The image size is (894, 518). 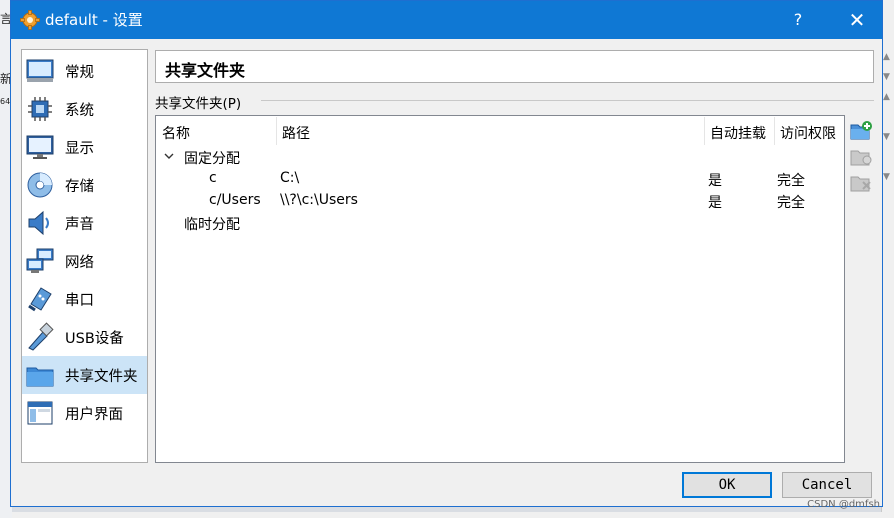 I want to click on nav-item-usb: USB设备, so click(x=84, y=337).